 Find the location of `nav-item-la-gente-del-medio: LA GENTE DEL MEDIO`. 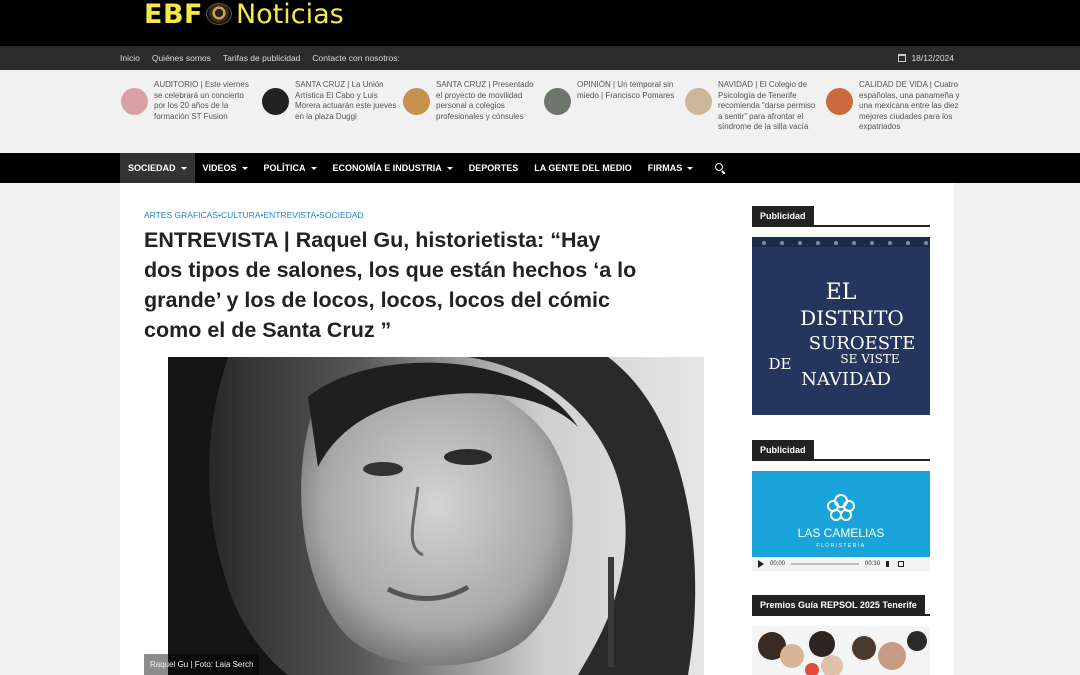

nav-item-la-gente-del-medio: LA GENTE DEL MEDIO is located at coordinates (583, 168).